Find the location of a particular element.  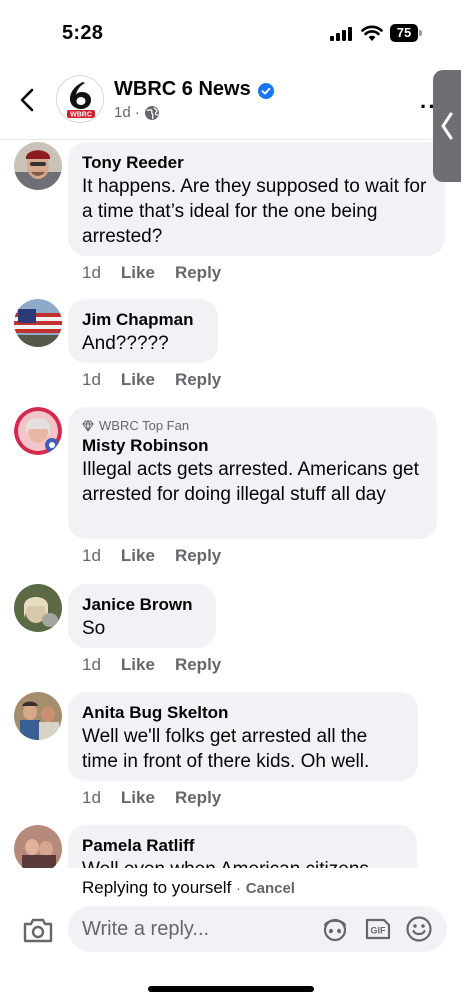

globe-icon is located at coordinates (151, 112).